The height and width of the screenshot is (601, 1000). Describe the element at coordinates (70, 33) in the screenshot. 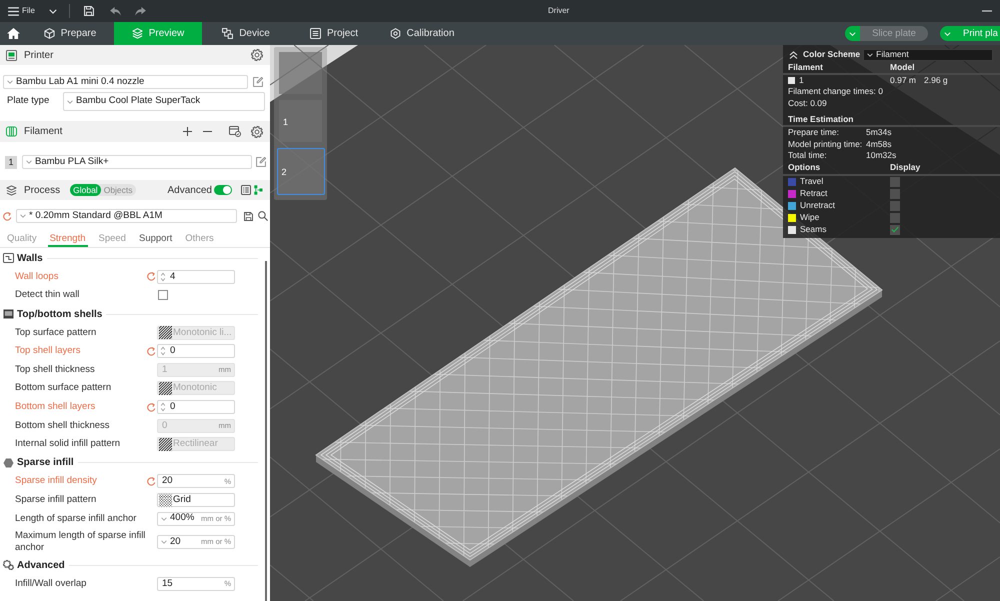

I see `nav-tab: Prepare` at that location.